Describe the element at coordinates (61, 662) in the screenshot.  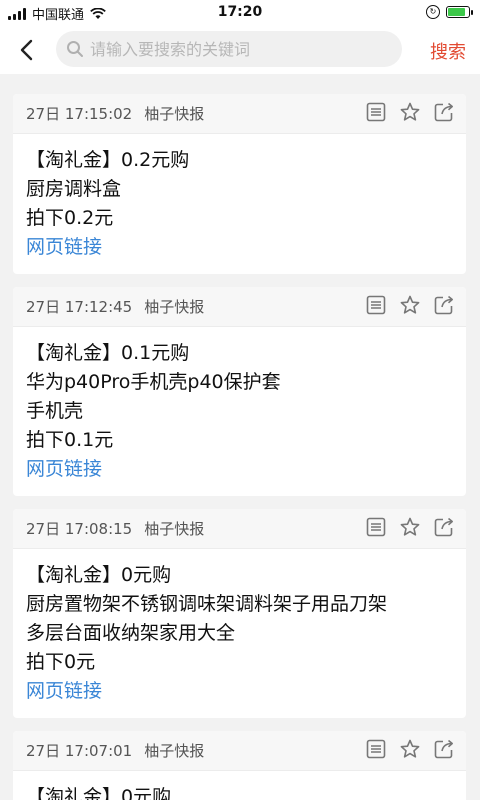
I see `card-text-line: 拍下0元` at that location.